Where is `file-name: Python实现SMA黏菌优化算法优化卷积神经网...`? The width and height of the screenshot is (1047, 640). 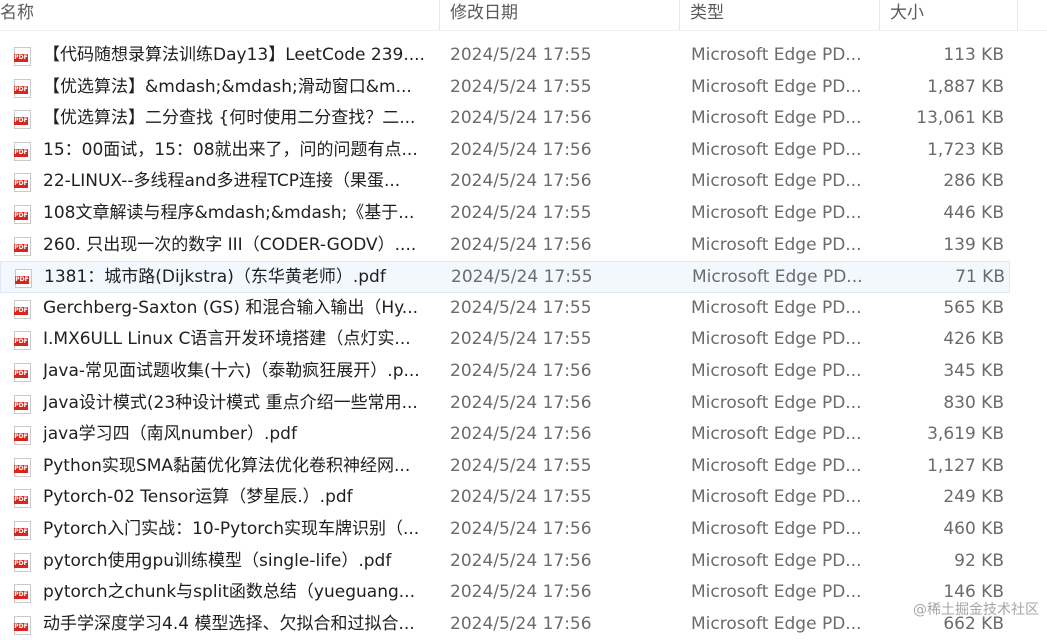
file-name: Python实现SMA黏菌优化算法优化卷积神经网... is located at coordinates (227, 465).